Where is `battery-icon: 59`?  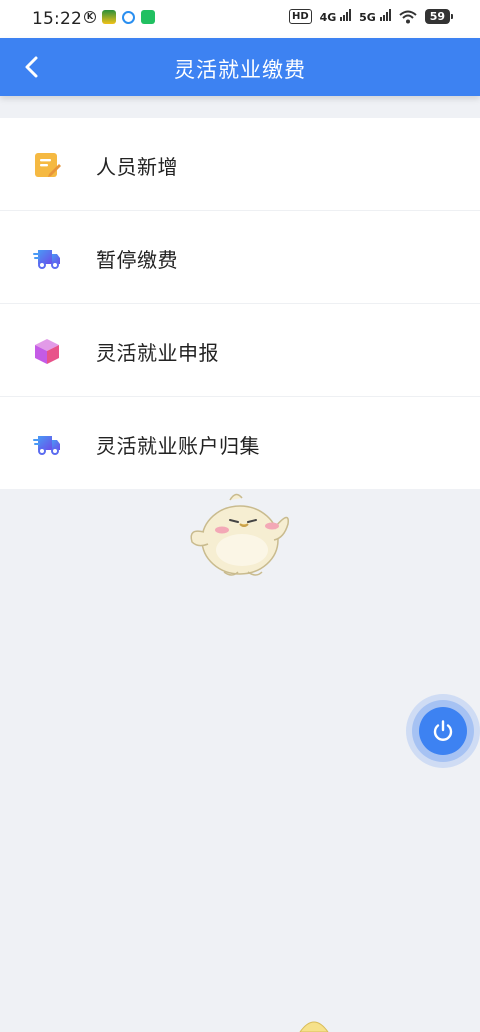 battery-icon: 59 is located at coordinates (439, 16).